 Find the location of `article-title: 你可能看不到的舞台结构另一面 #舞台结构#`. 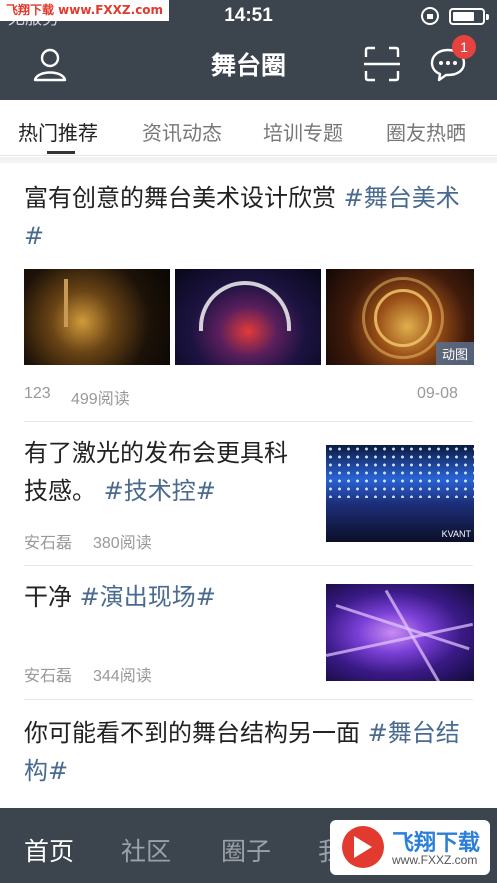

article-title: 你可能看不到的舞台结构另一面 #舞台结构# is located at coordinates (249, 752).